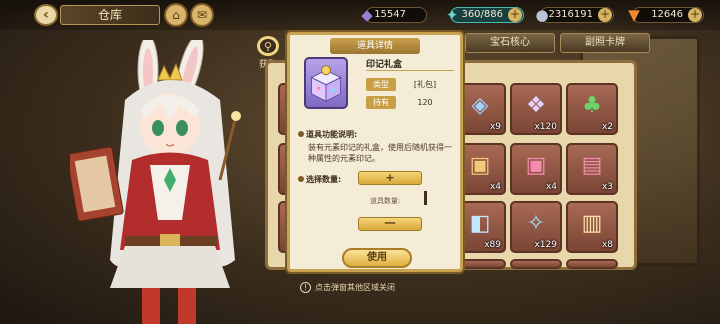  What do you see at coordinates (390, 14) in the screenshot?
I see `crystal-amount: 15547` at bounding box center [390, 14].